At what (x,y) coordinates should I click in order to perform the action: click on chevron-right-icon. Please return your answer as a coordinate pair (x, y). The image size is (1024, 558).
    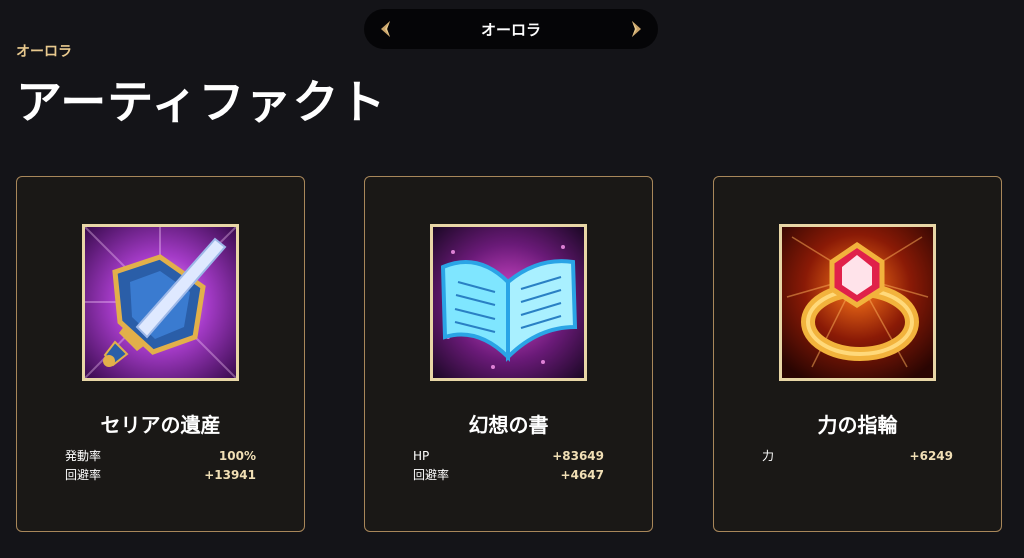
    Looking at the image, I should click on (636, 29).